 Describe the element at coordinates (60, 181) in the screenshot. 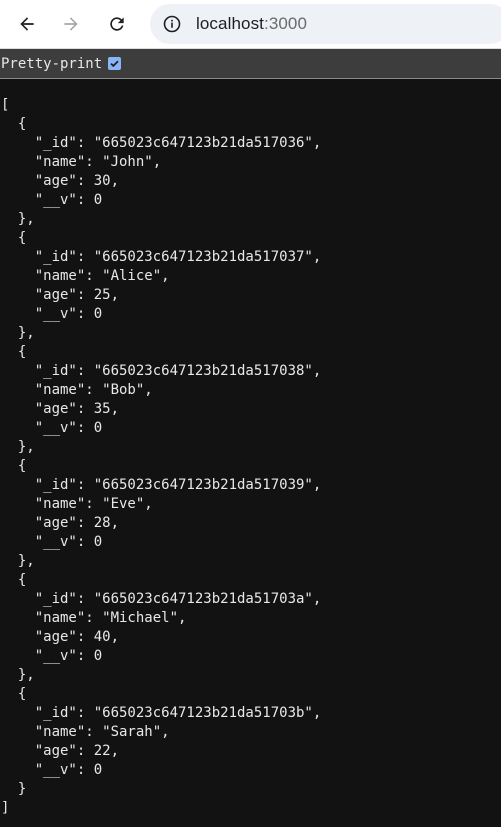

I see `json-field: "age": 30,` at that location.